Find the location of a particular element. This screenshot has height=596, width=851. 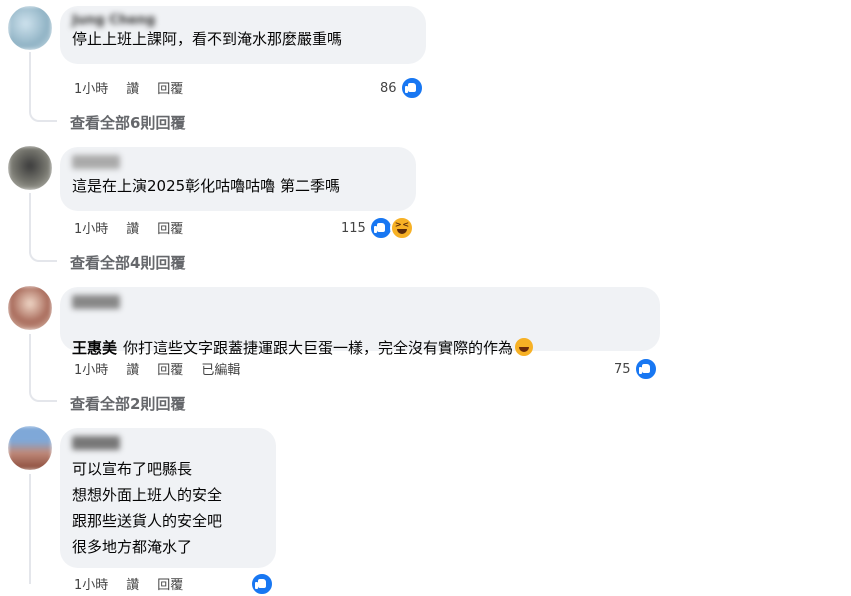

edited-label: 已編輯 is located at coordinates (220, 368).